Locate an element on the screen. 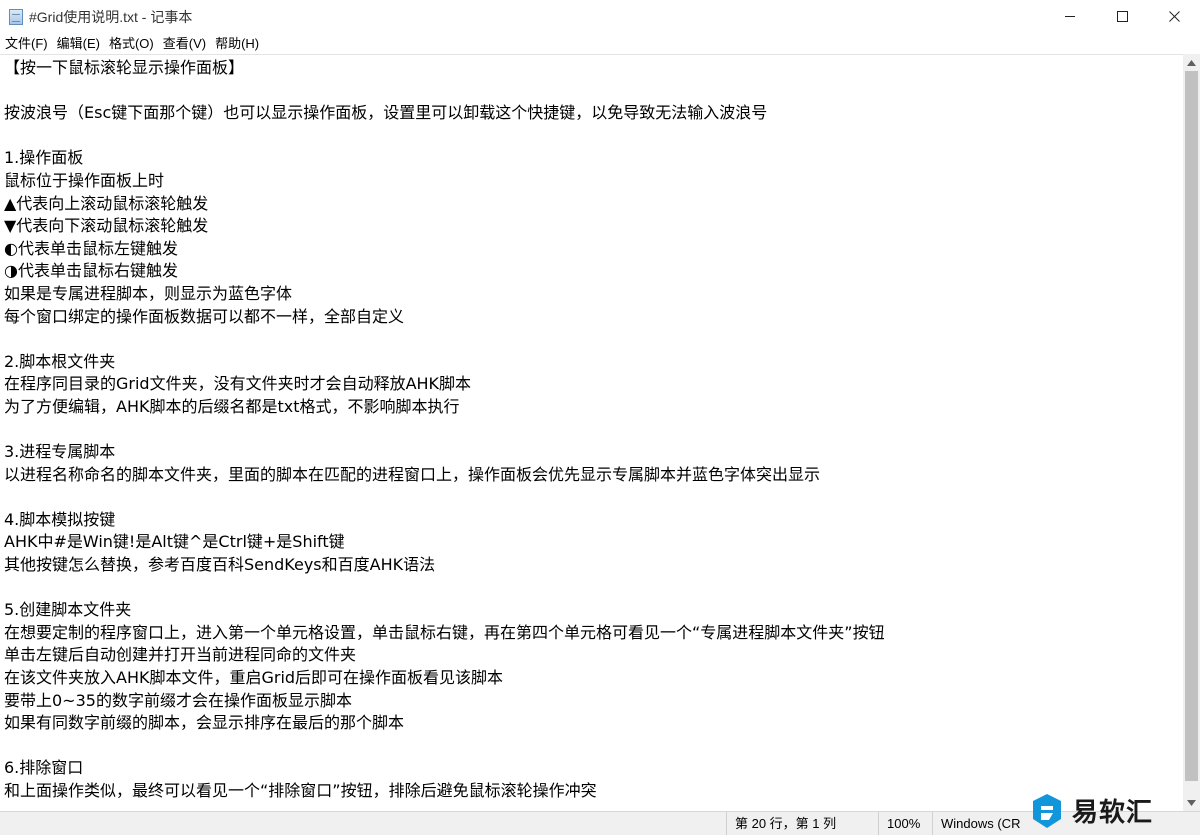 This screenshot has height=835, width=1200. vertical-scrollbar is located at coordinates (1191, 432).